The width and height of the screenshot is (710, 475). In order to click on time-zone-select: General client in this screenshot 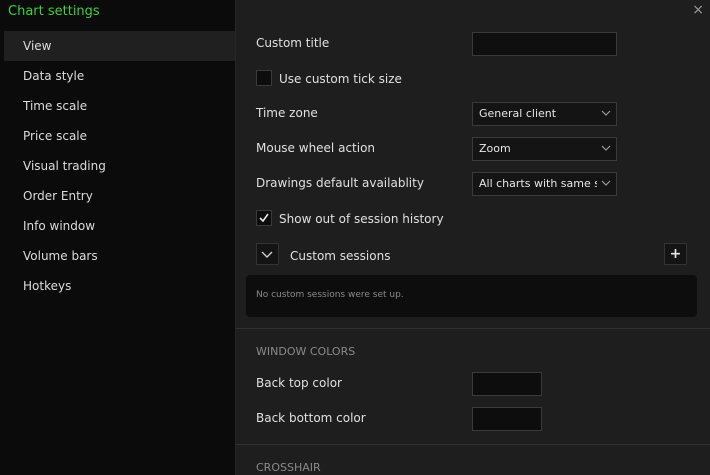, I will do `click(544, 114)`.